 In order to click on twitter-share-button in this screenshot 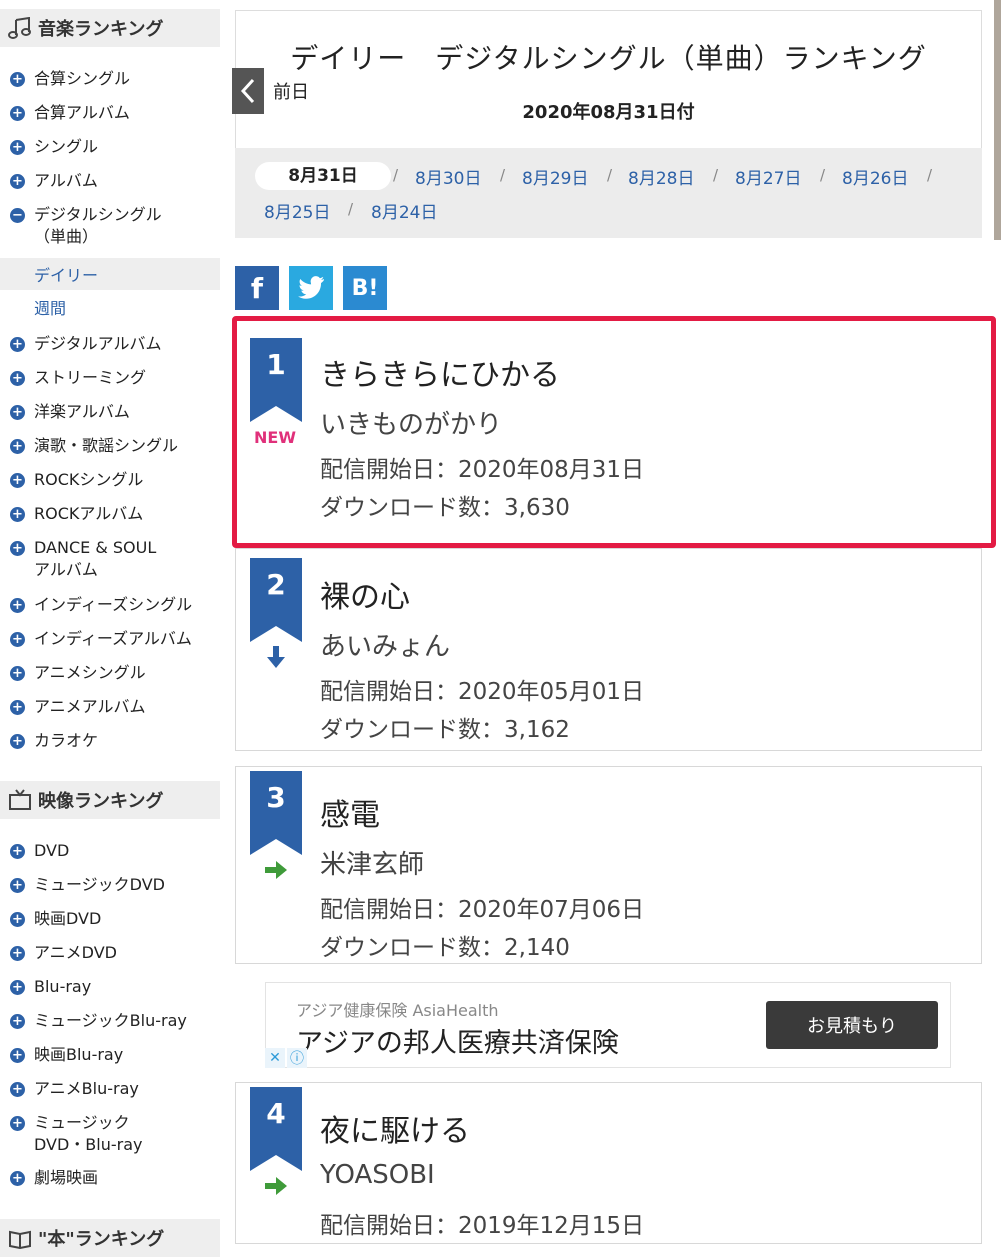, I will do `click(311, 288)`.